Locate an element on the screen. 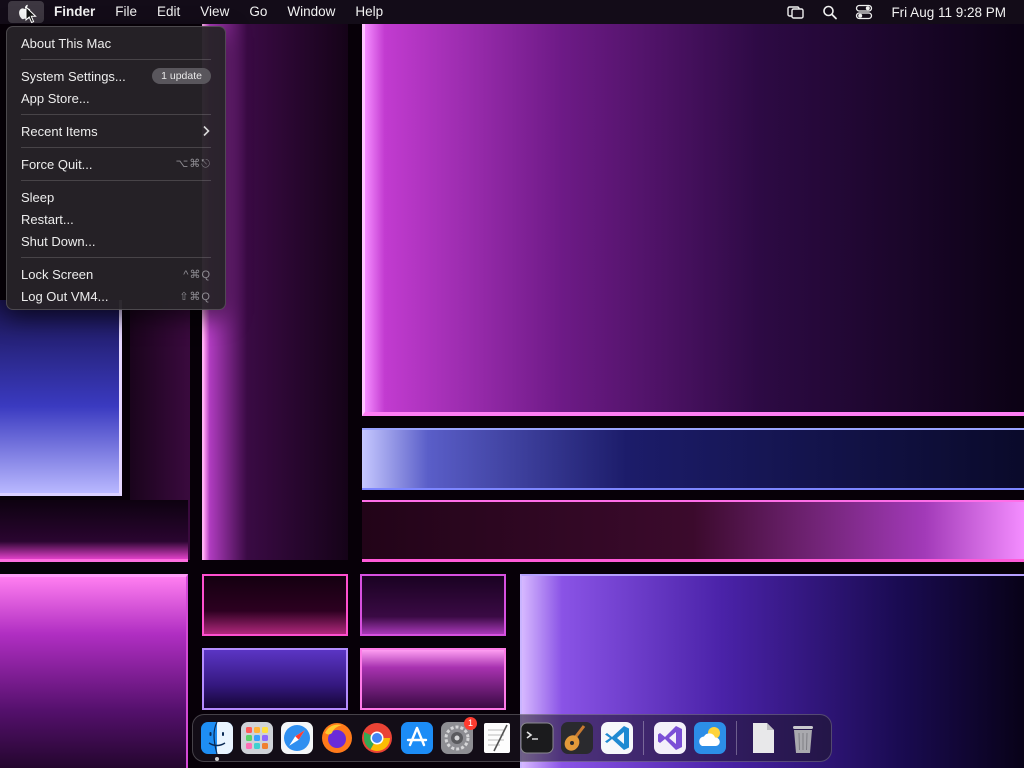 The image size is (1024, 768). menu-item-about-this-mac: About This Mac is located at coordinates (116, 43).